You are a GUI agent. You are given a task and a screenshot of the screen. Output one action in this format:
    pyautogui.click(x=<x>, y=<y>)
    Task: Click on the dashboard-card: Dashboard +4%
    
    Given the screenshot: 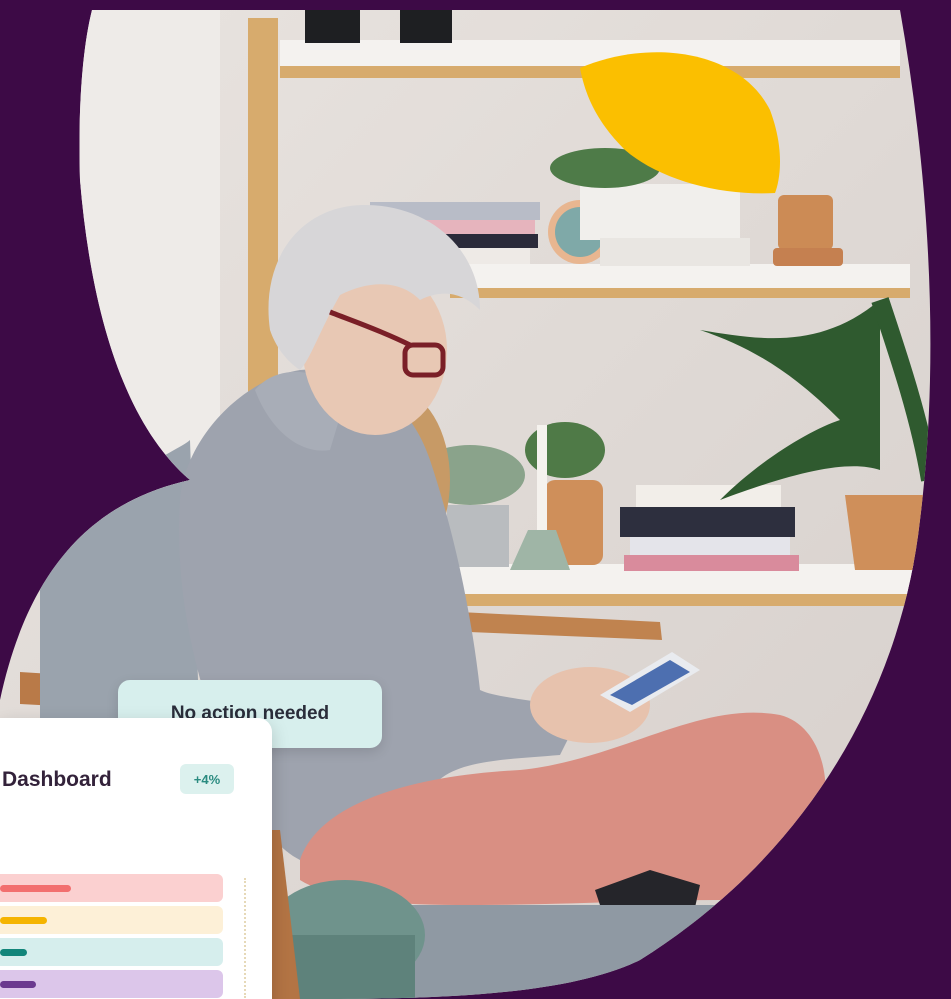 What is the action you would take?
    pyautogui.click(x=136, y=858)
    